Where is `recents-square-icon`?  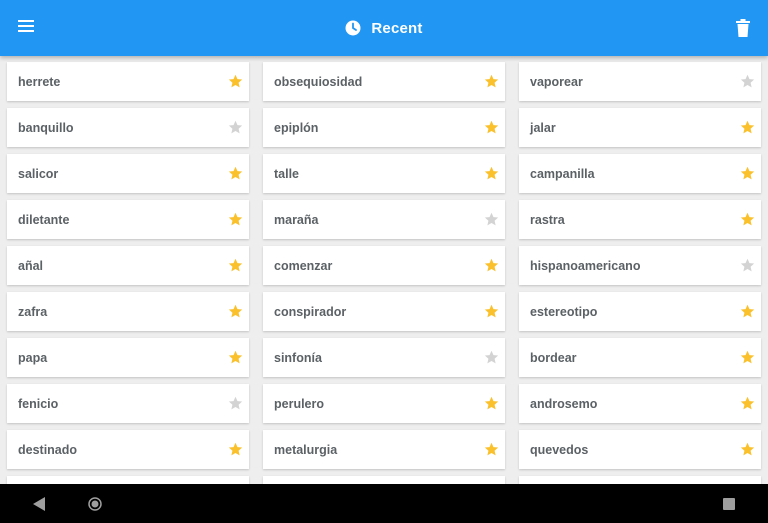
recents-square-icon is located at coordinates (729, 503).